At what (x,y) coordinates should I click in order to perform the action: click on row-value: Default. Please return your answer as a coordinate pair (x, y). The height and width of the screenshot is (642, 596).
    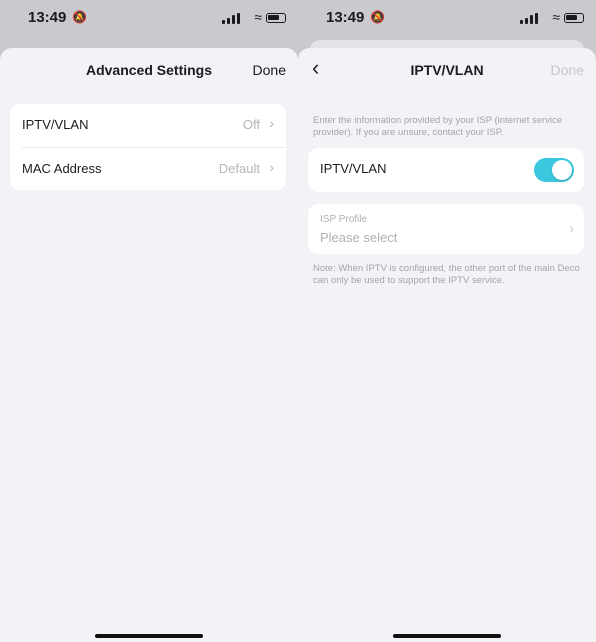
    Looking at the image, I should click on (239, 168).